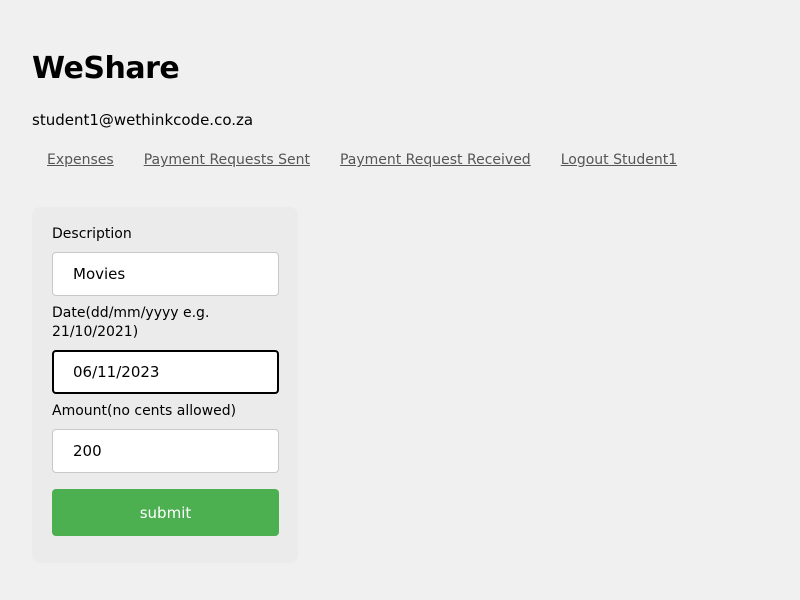 This screenshot has height=600, width=800. I want to click on description-label: Description, so click(92, 234).